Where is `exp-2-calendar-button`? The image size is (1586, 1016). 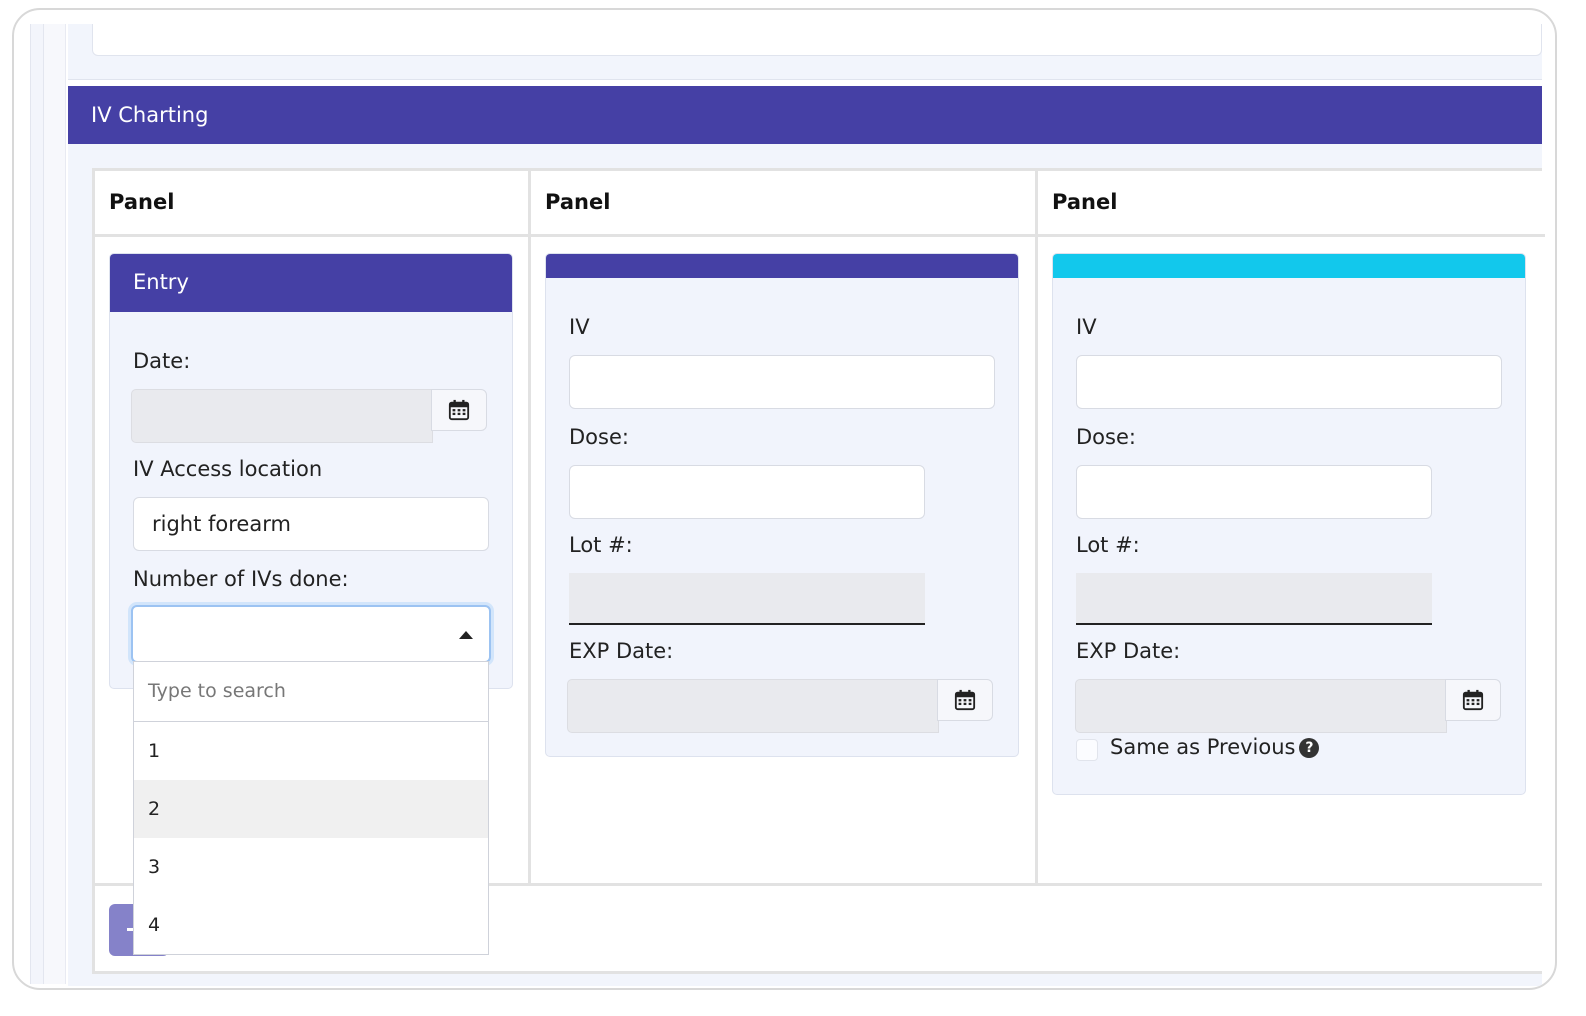
exp-2-calendar-button is located at coordinates (1473, 700).